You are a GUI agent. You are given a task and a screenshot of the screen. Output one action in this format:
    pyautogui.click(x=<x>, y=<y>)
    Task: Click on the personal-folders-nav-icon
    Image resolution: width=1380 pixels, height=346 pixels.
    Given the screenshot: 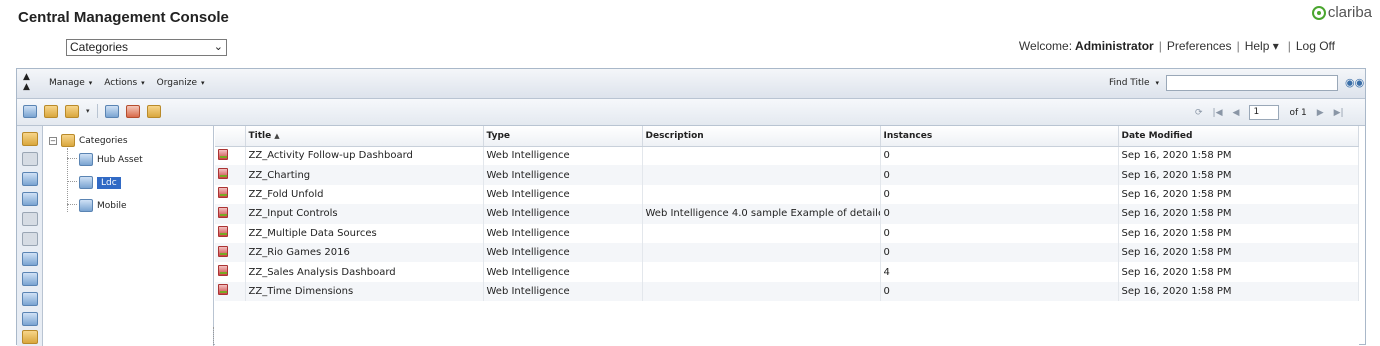 What is the action you would take?
    pyautogui.click(x=30, y=159)
    